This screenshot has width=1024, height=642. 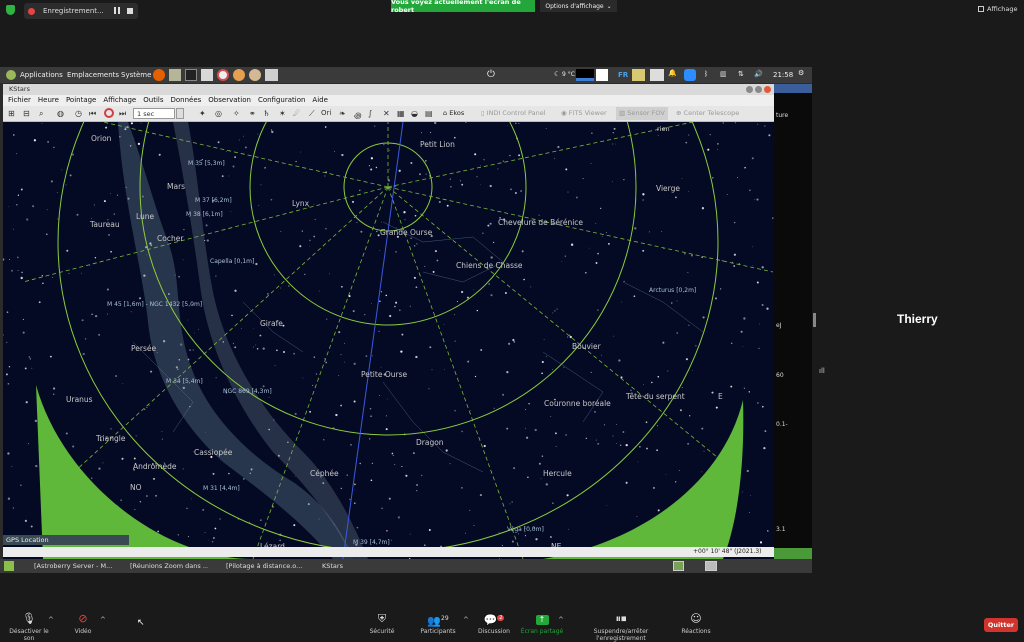 What do you see at coordinates (489, 265) in the screenshot?
I see `sky-label-chiens: Chiens de Chasse` at bounding box center [489, 265].